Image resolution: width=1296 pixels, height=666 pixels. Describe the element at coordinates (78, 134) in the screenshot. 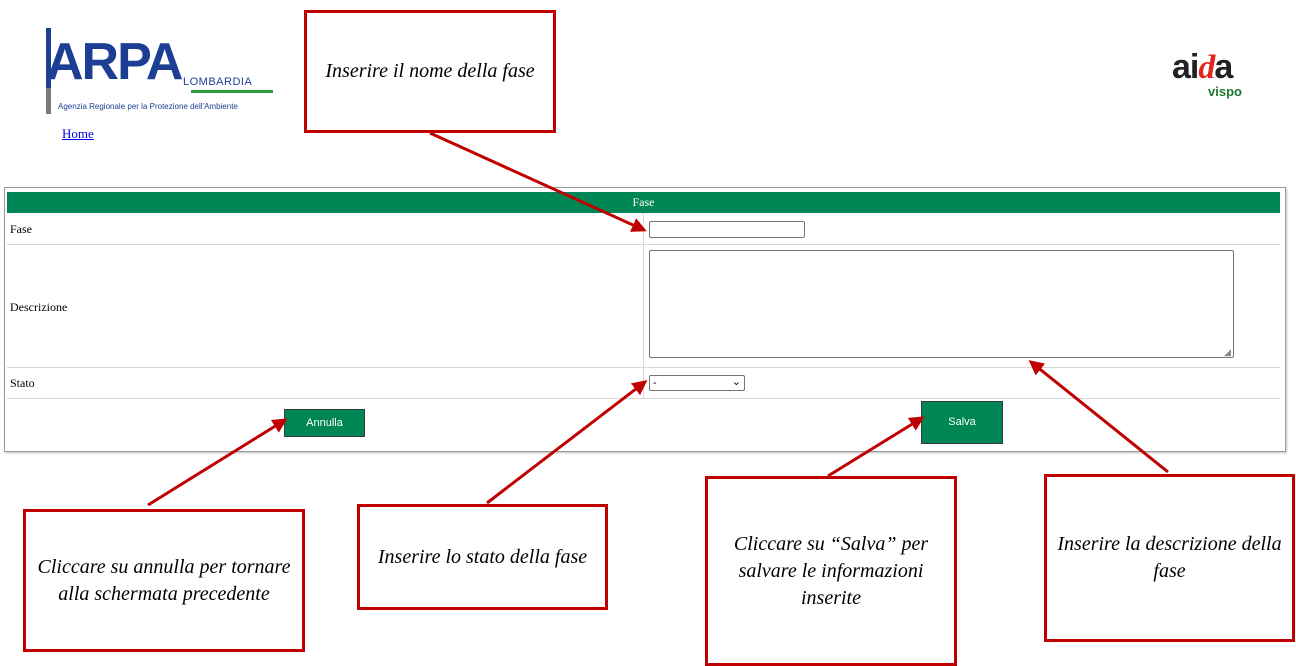

I see `home-link: Home` at that location.